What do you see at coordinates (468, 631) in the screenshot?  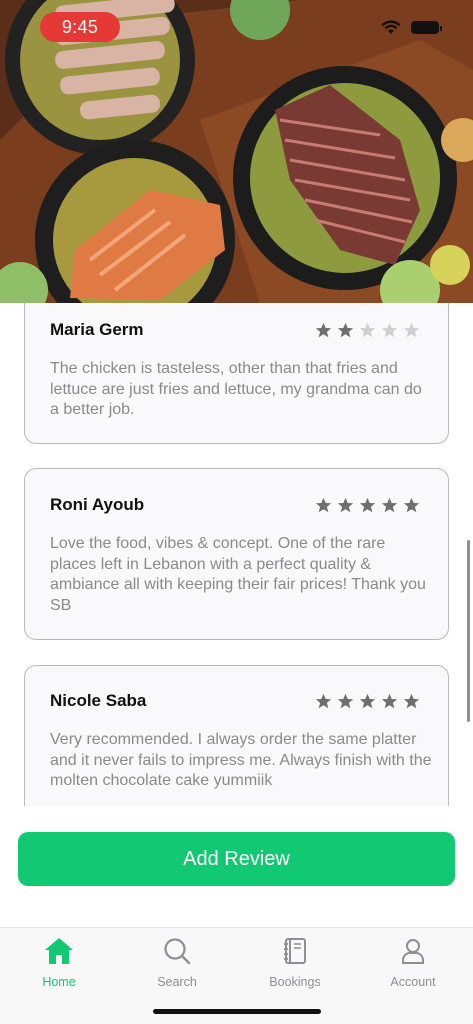 I see `scrollbar-thumb` at bounding box center [468, 631].